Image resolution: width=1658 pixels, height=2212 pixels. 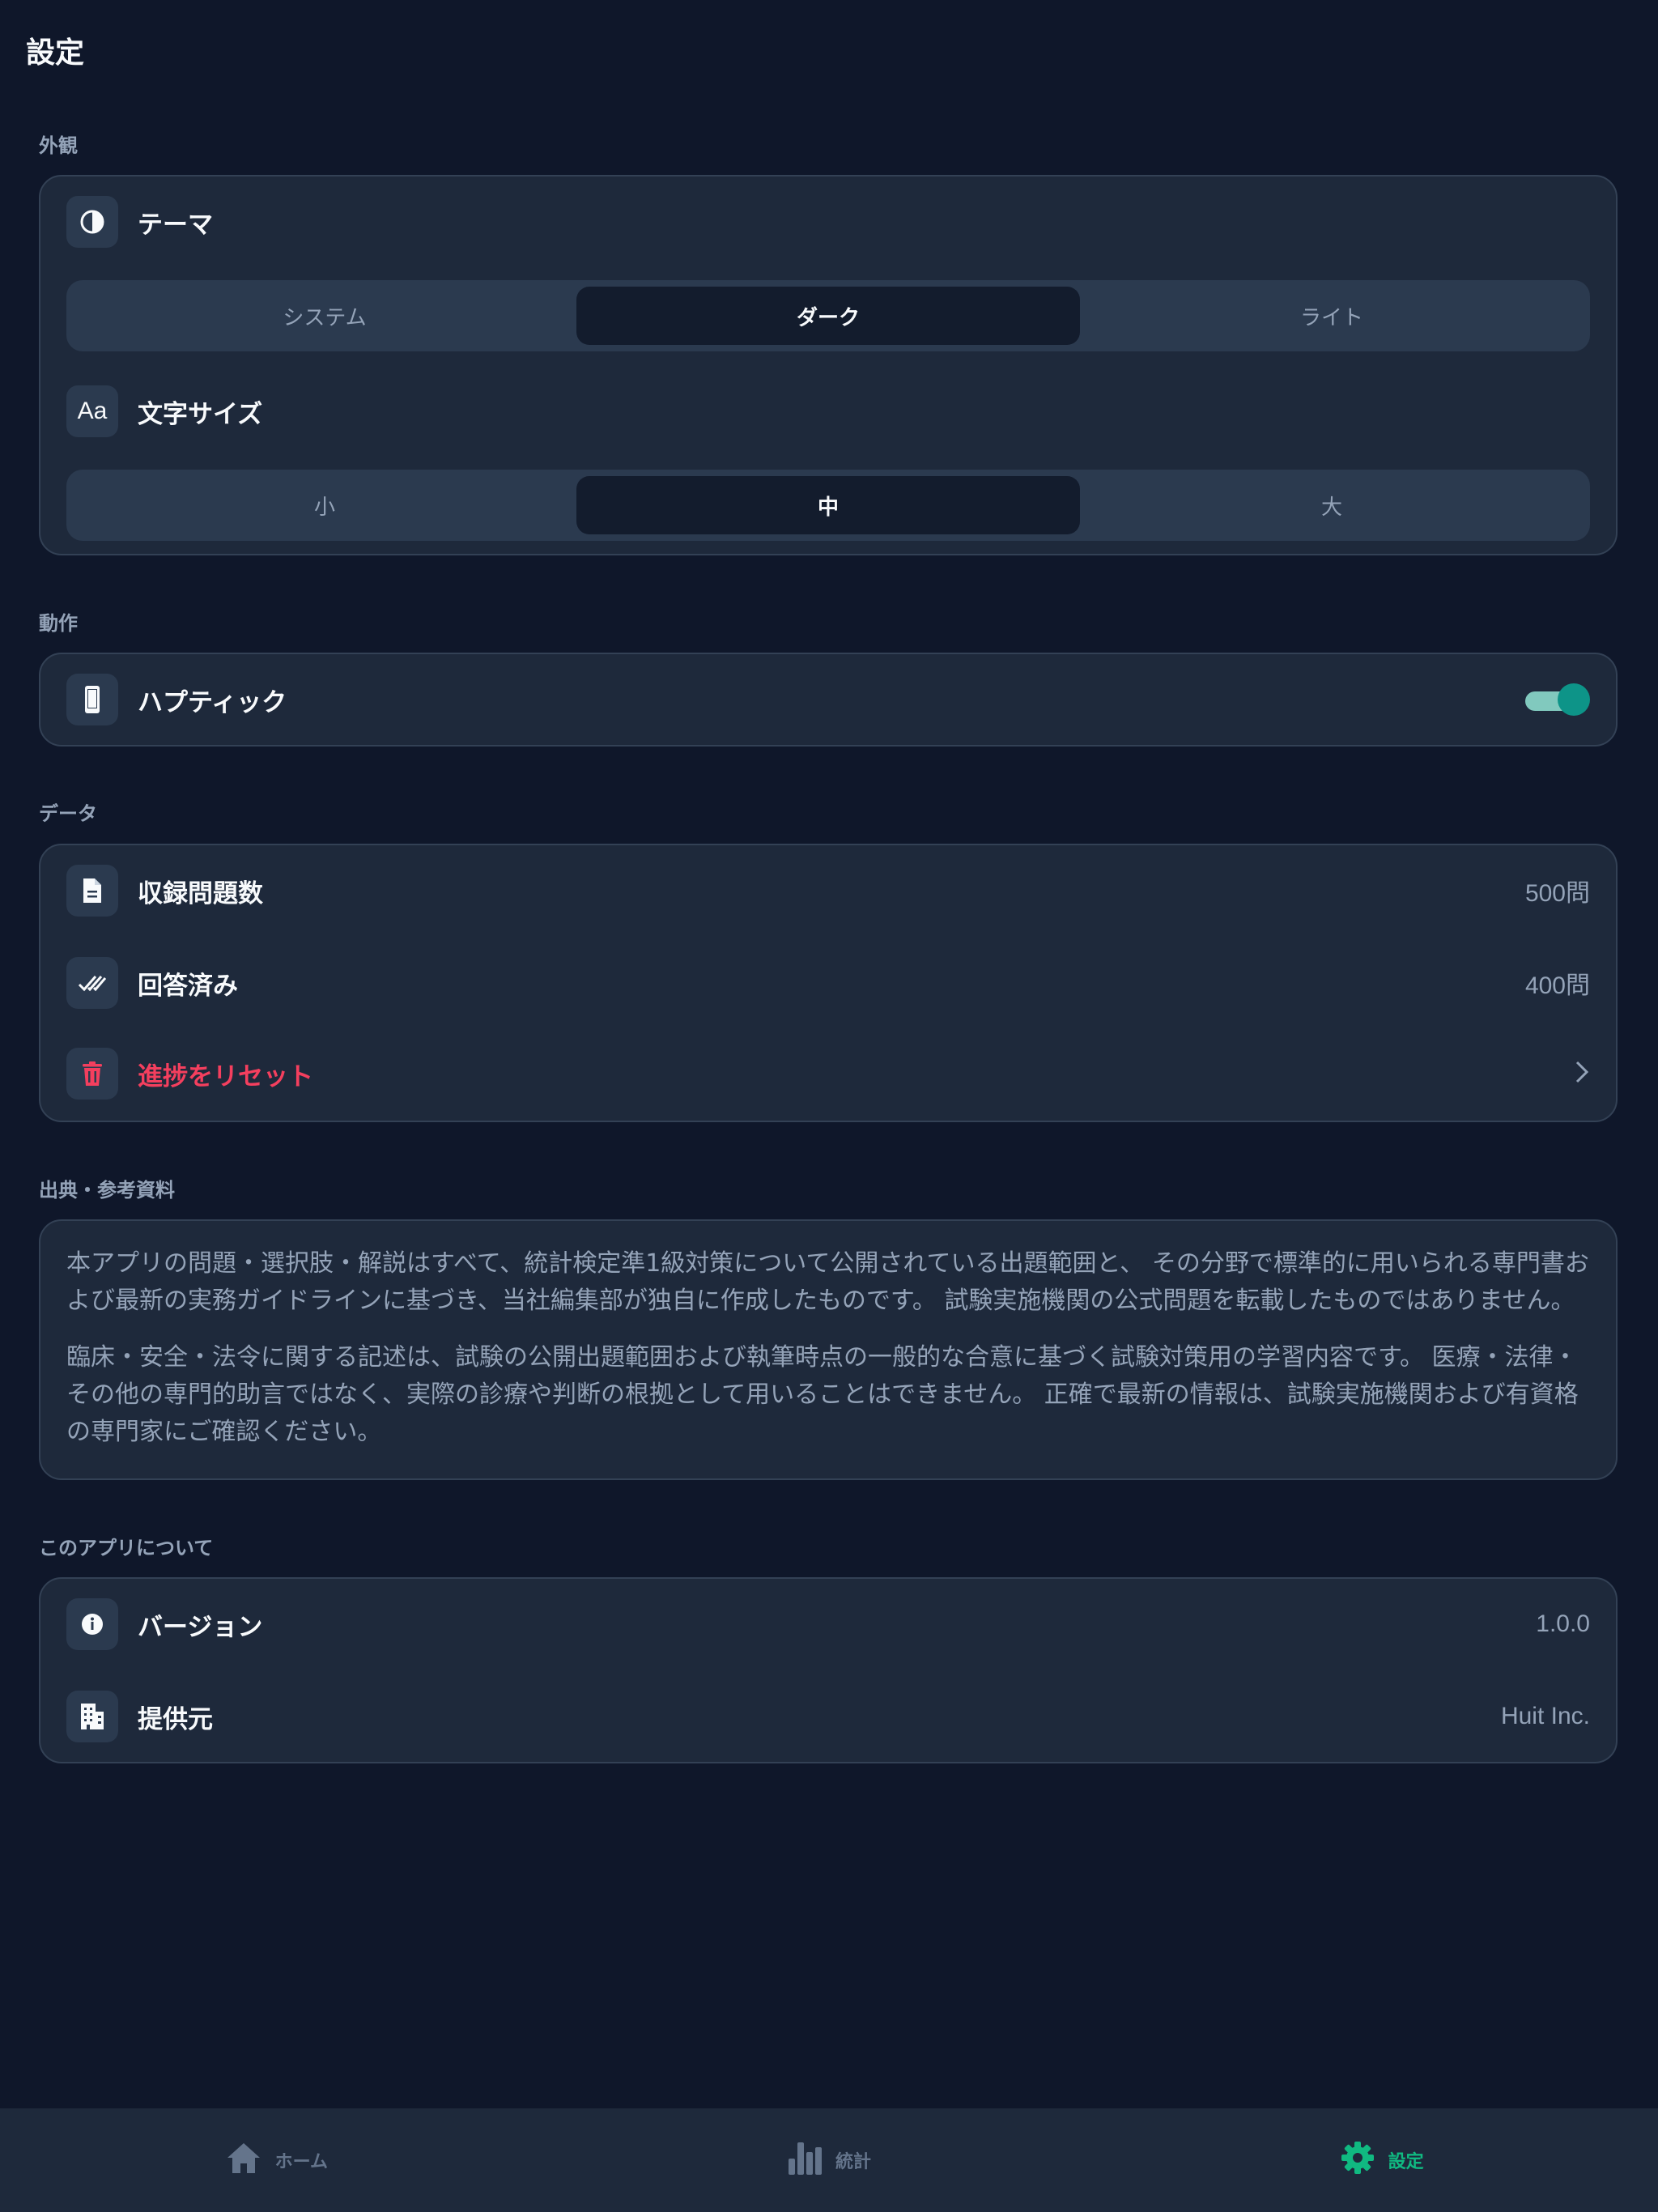 I want to click on info-icon, so click(x=92, y=1624).